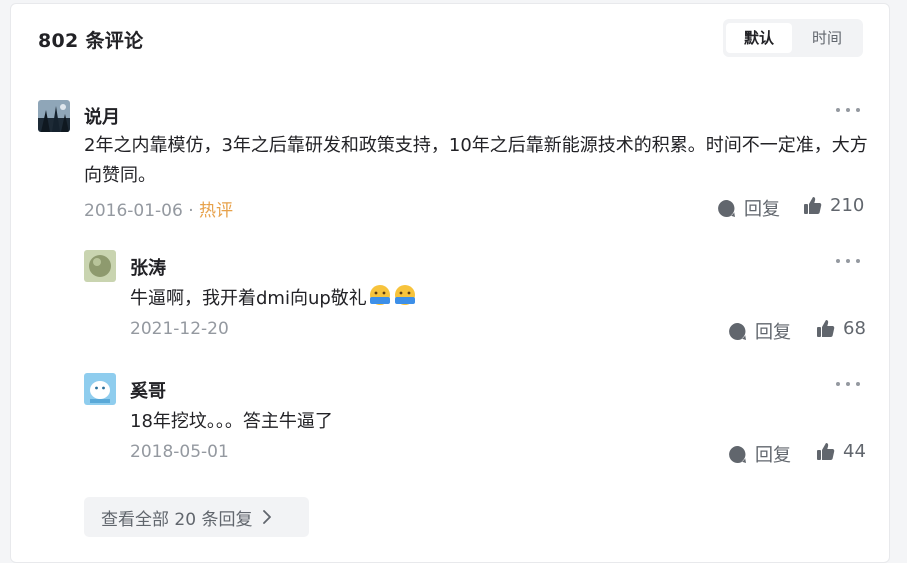 The image size is (907, 563). Describe the element at coordinates (231, 421) in the screenshot. I see `reply-text: 18年挖坟。。。答主牛逼了` at that location.